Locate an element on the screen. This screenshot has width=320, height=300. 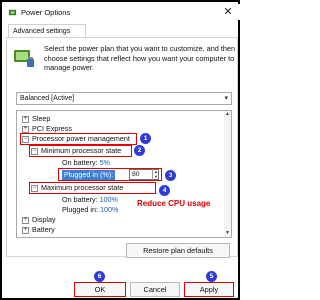
tree-item-display: + Display is located at coordinates (39, 220).